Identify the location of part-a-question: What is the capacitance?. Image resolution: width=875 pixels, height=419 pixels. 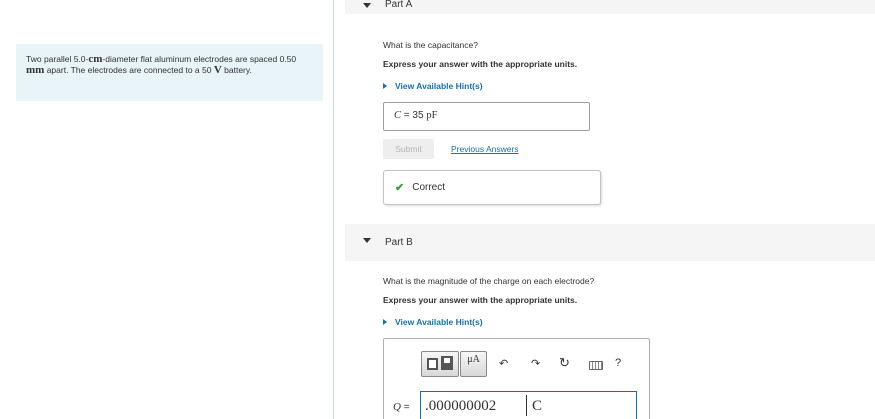
(430, 45).